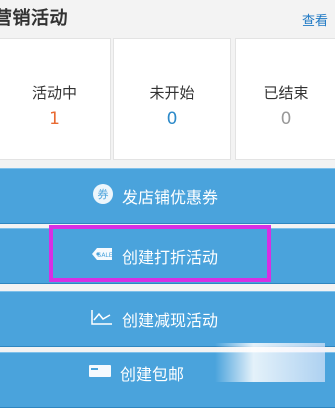  Describe the element at coordinates (152, 374) in the screenshot. I see `create-free-shipping-label: 创建包邮` at that location.